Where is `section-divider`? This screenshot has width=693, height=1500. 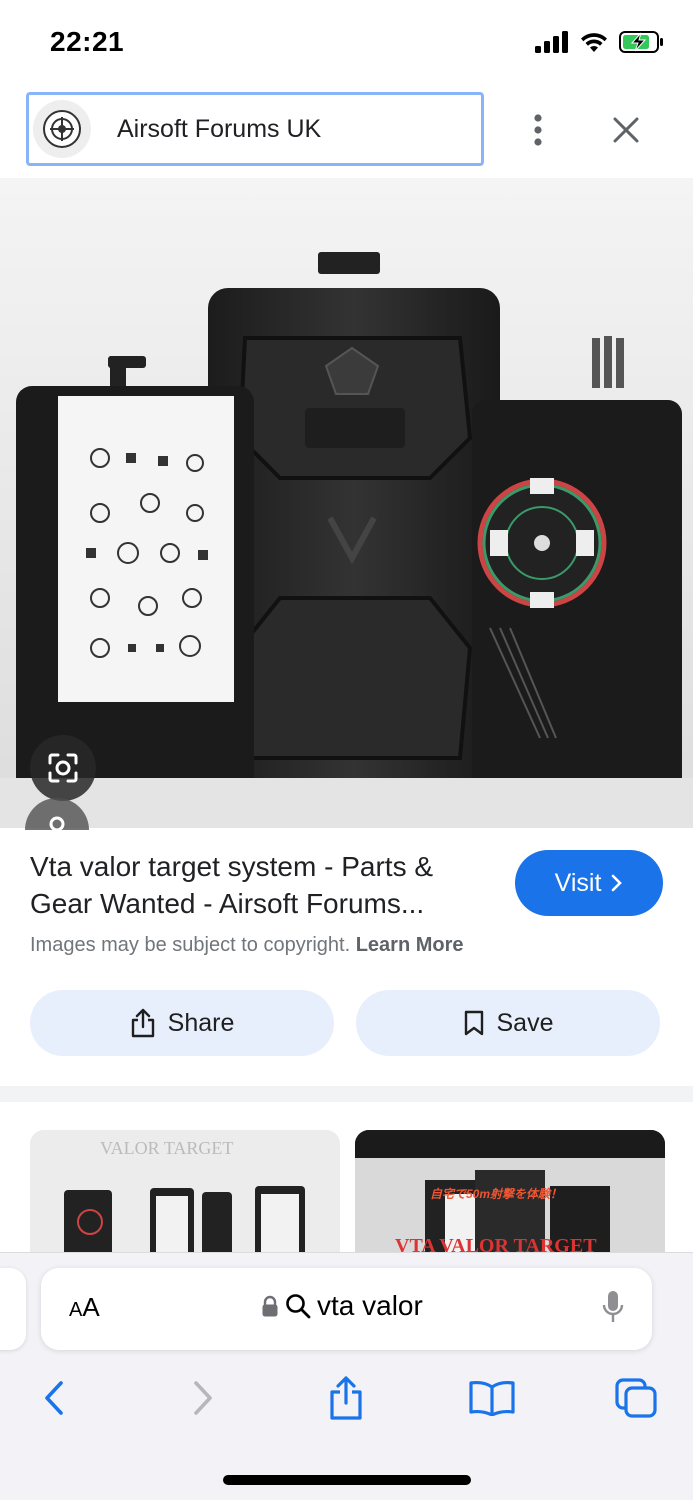
section-divider is located at coordinates (346, 1094).